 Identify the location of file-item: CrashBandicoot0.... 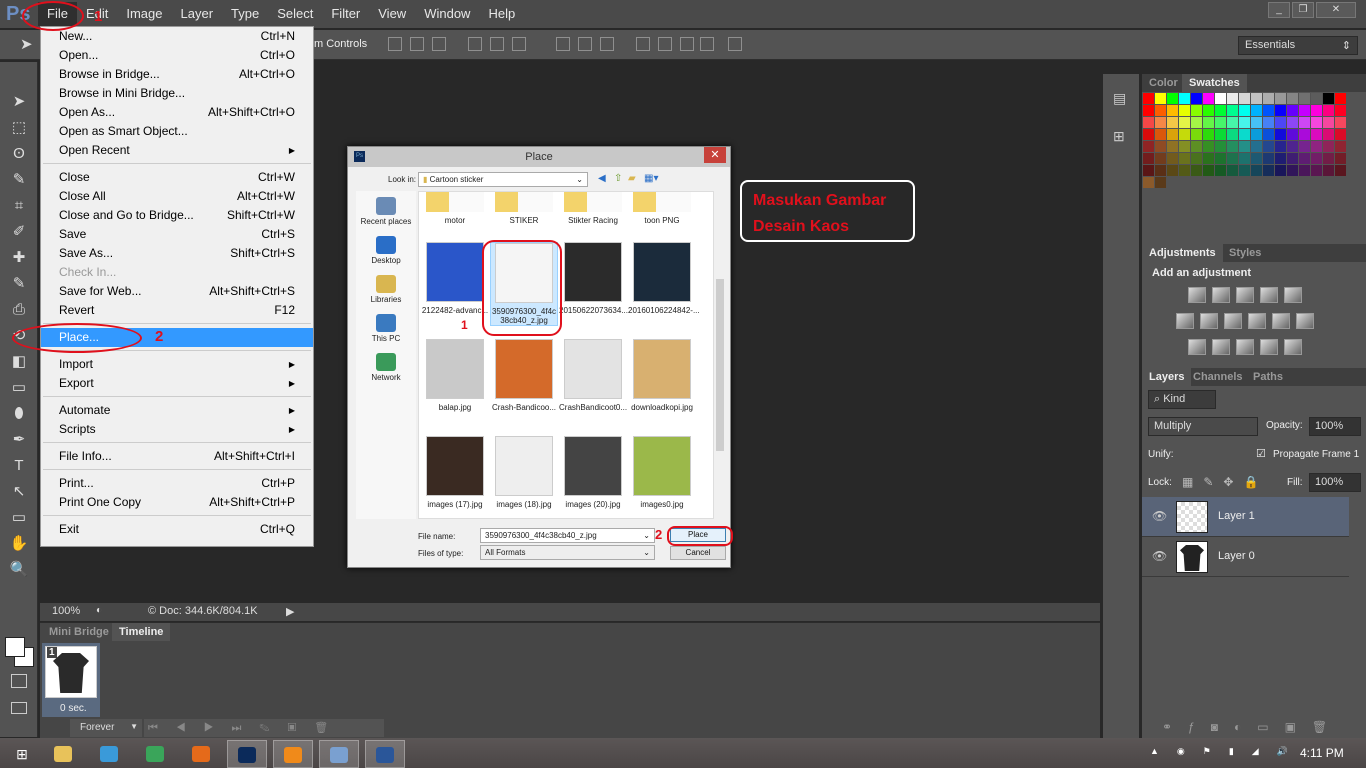
(593, 375).